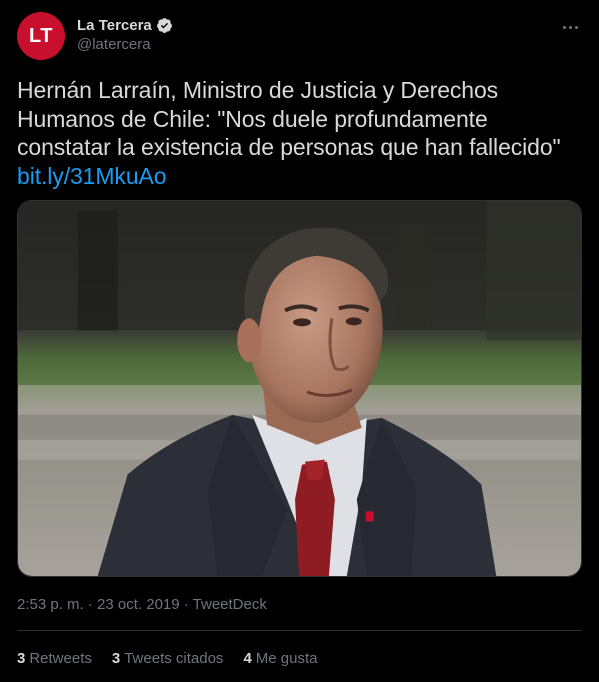 This screenshot has width=599, height=682. What do you see at coordinates (142, 604) in the screenshot?
I see `tweet-timestamp: 2:53 p. m. · 23 oct. 2019 · TweetDeck` at bounding box center [142, 604].